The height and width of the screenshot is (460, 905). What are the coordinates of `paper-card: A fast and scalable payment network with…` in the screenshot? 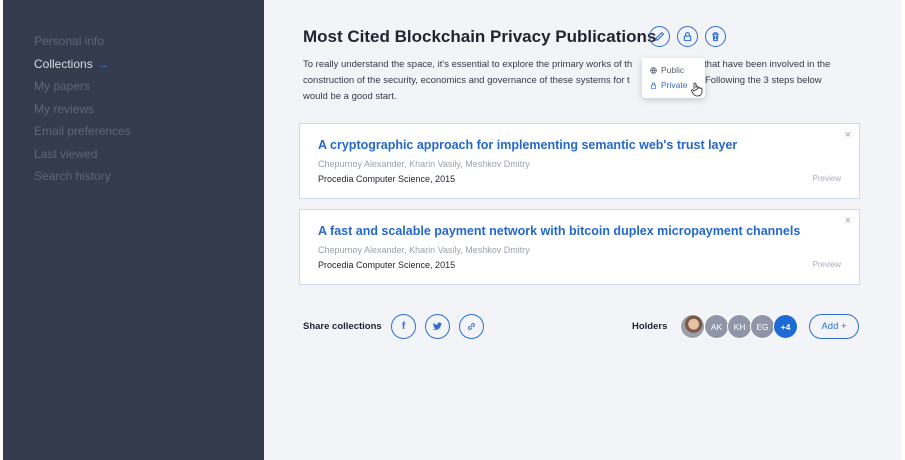 It's located at (579, 247).